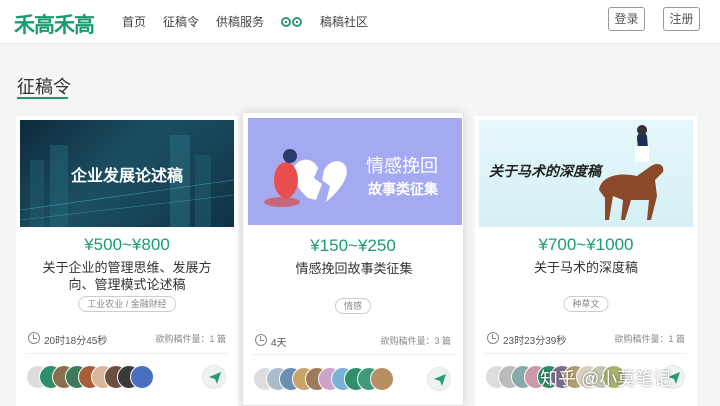 This screenshot has width=720, height=406. Describe the element at coordinates (415, 341) in the screenshot. I see `card-count: 欲购稿件量：3 篇` at that location.